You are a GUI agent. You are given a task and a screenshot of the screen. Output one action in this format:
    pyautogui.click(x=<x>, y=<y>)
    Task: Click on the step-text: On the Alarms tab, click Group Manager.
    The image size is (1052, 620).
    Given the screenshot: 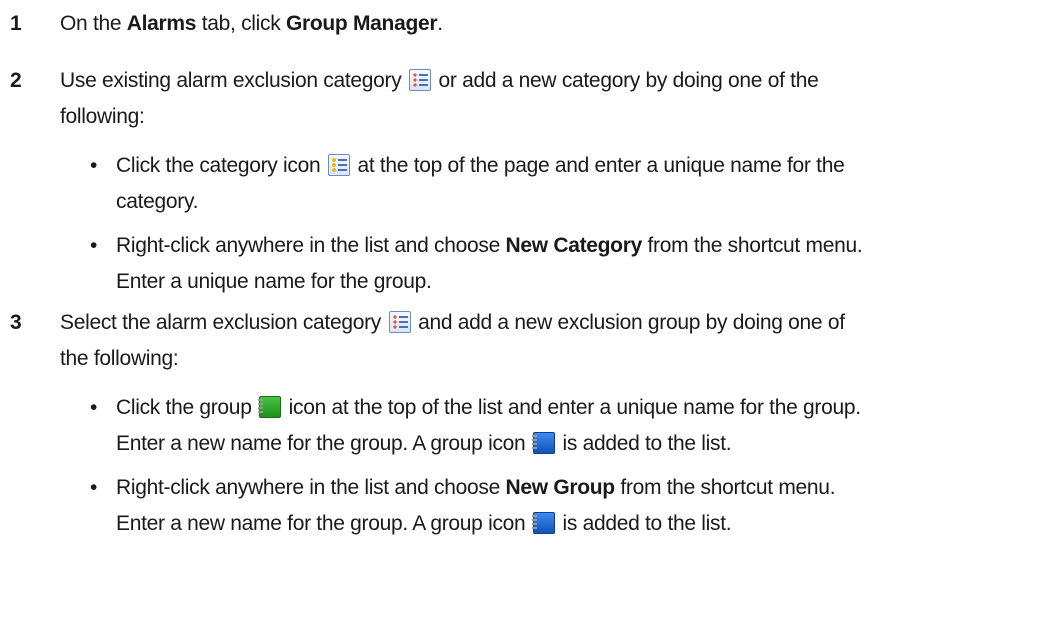 What is the action you would take?
    pyautogui.click(x=541, y=24)
    